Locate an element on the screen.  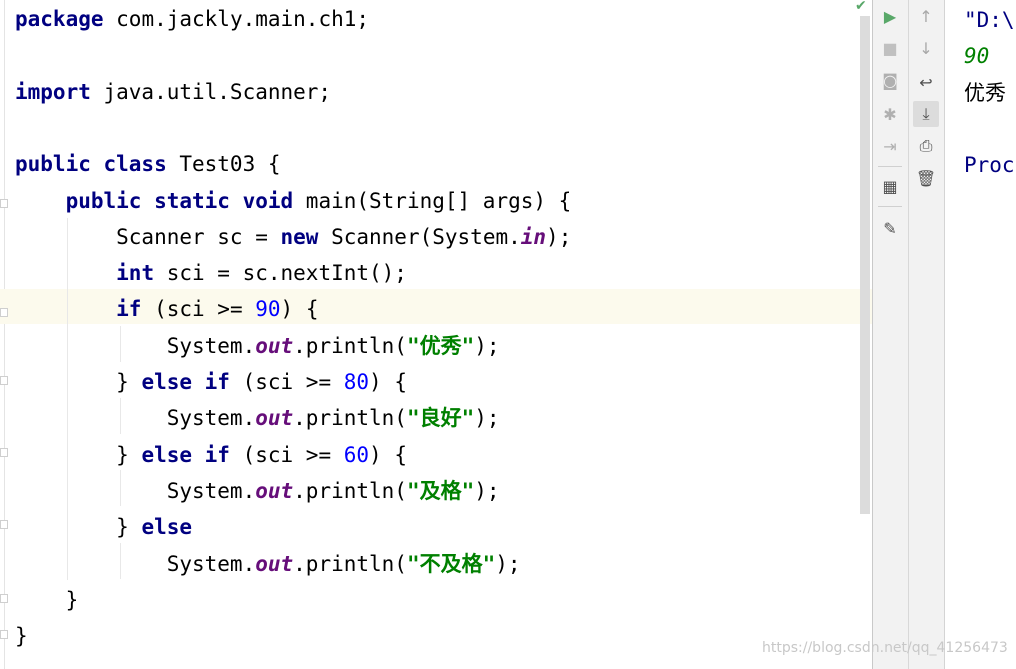
code-token: Scanner(System. is located at coordinates (419, 236).